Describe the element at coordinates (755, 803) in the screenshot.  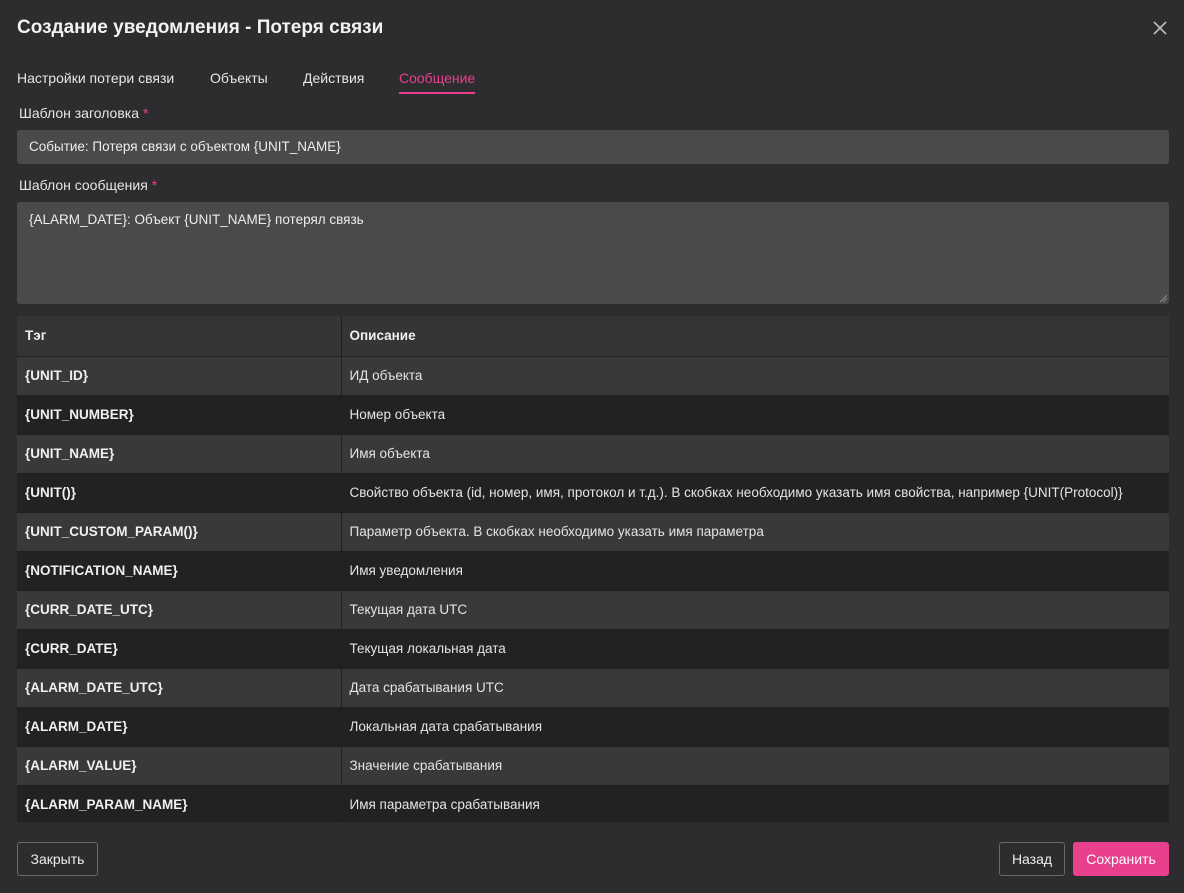
I see `description-cell: Имя параметра срабатывания` at that location.